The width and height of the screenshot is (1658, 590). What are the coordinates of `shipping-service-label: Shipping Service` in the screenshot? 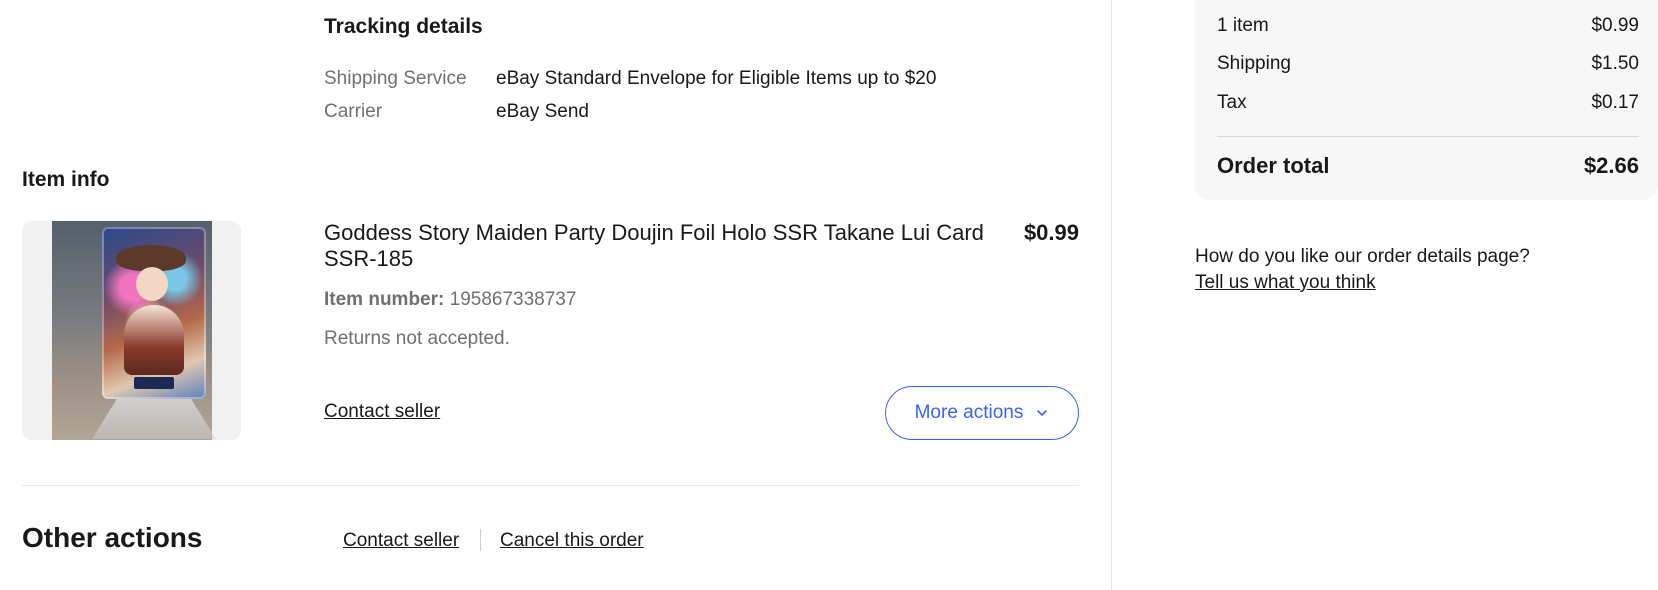 It's located at (395, 78).